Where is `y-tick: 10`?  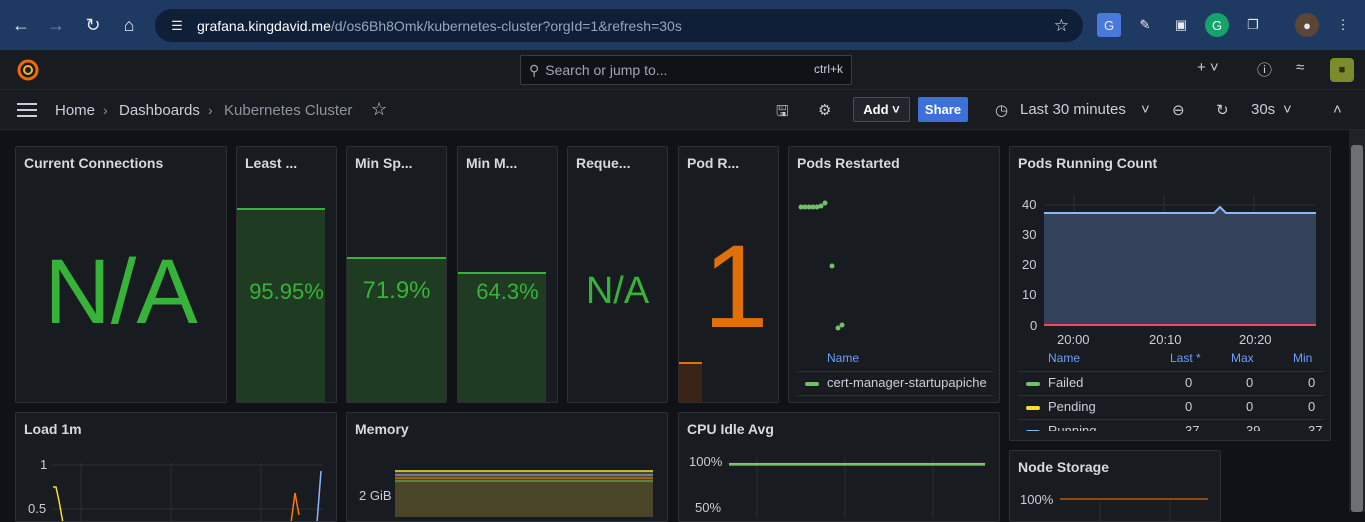 y-tick: 10 is located at coordinates (1029, 294).